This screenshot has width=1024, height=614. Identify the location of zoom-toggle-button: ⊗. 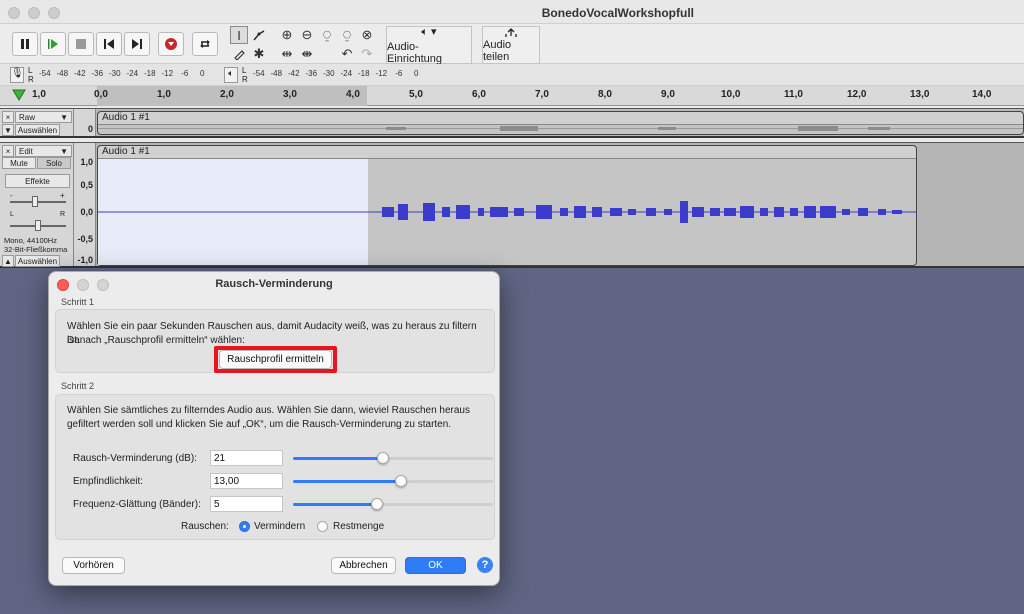
(367, 35).